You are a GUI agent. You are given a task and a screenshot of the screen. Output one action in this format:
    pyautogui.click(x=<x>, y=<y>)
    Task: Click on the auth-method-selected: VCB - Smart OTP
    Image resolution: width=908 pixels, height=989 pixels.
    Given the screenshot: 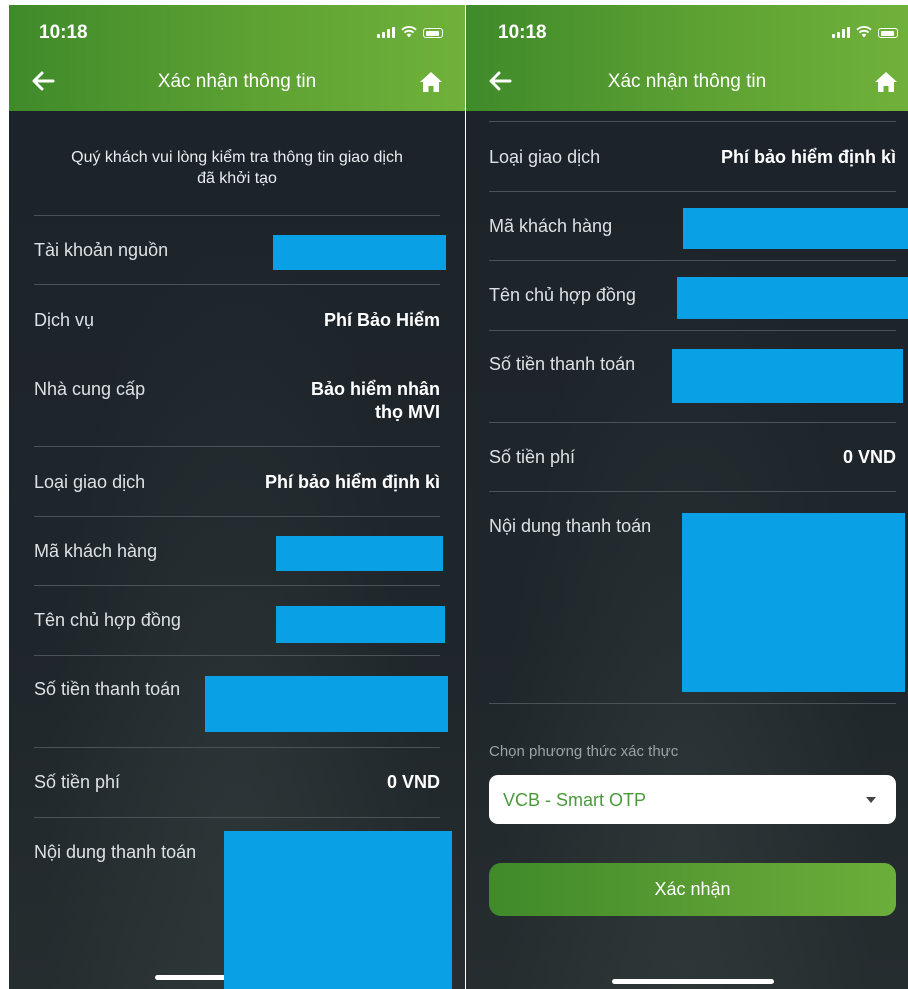 What is the action you would take?
    pyautogui.click(x=575, y=800)
    